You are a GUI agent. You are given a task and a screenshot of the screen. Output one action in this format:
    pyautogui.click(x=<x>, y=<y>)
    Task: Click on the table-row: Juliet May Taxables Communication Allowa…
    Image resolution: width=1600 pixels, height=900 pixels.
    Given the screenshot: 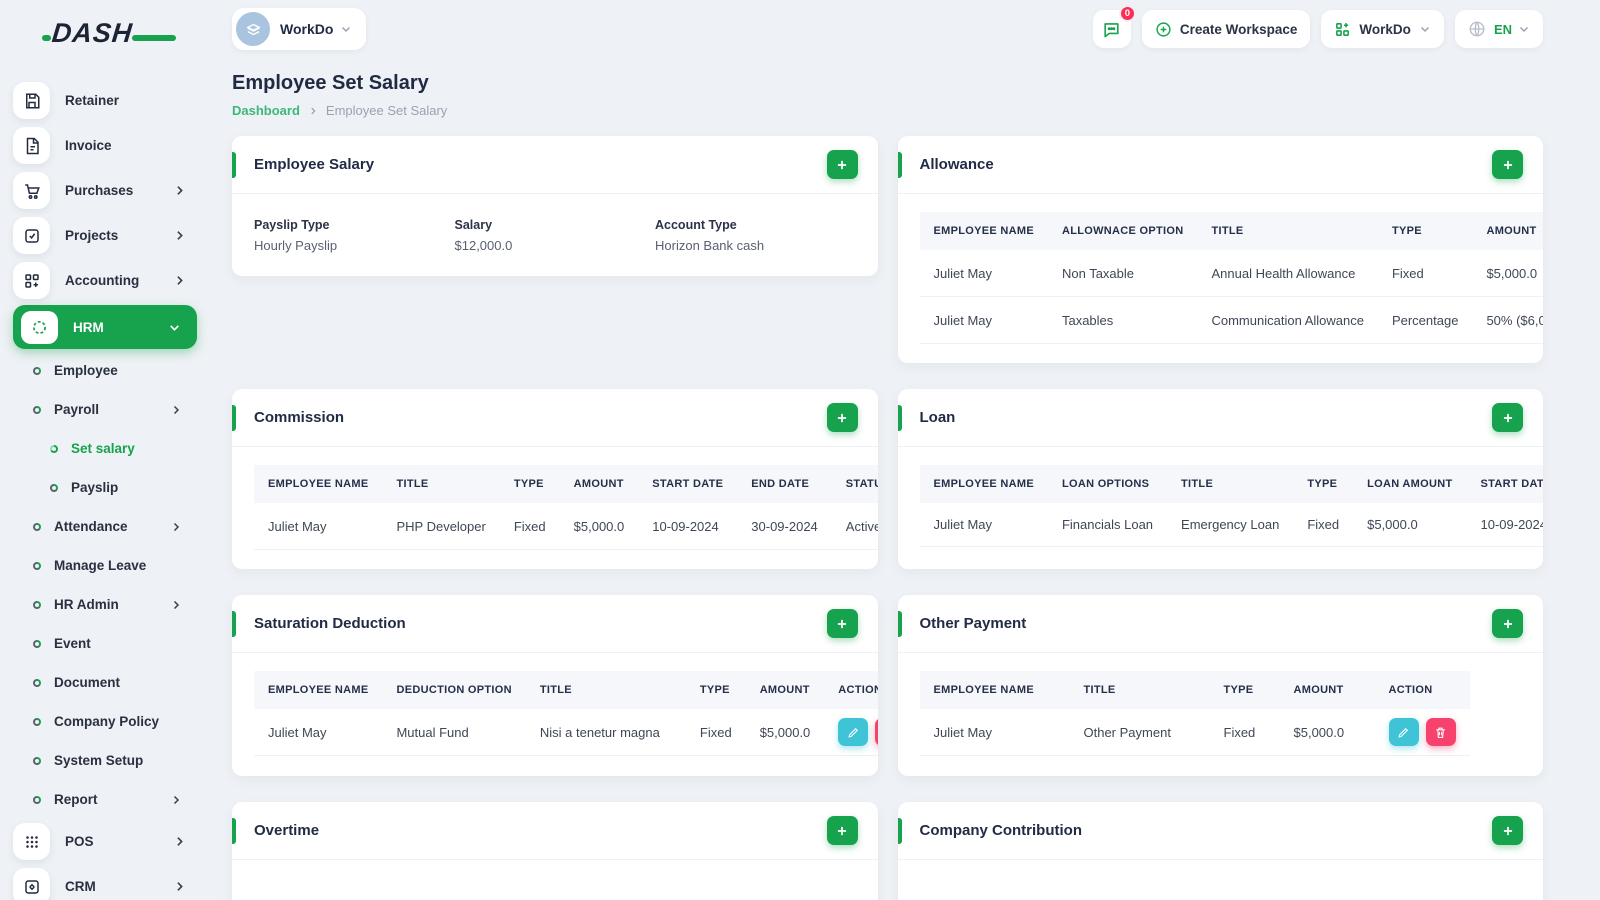 What is the action you would take?
    pyautogui.click(x=1231, y=320)
    